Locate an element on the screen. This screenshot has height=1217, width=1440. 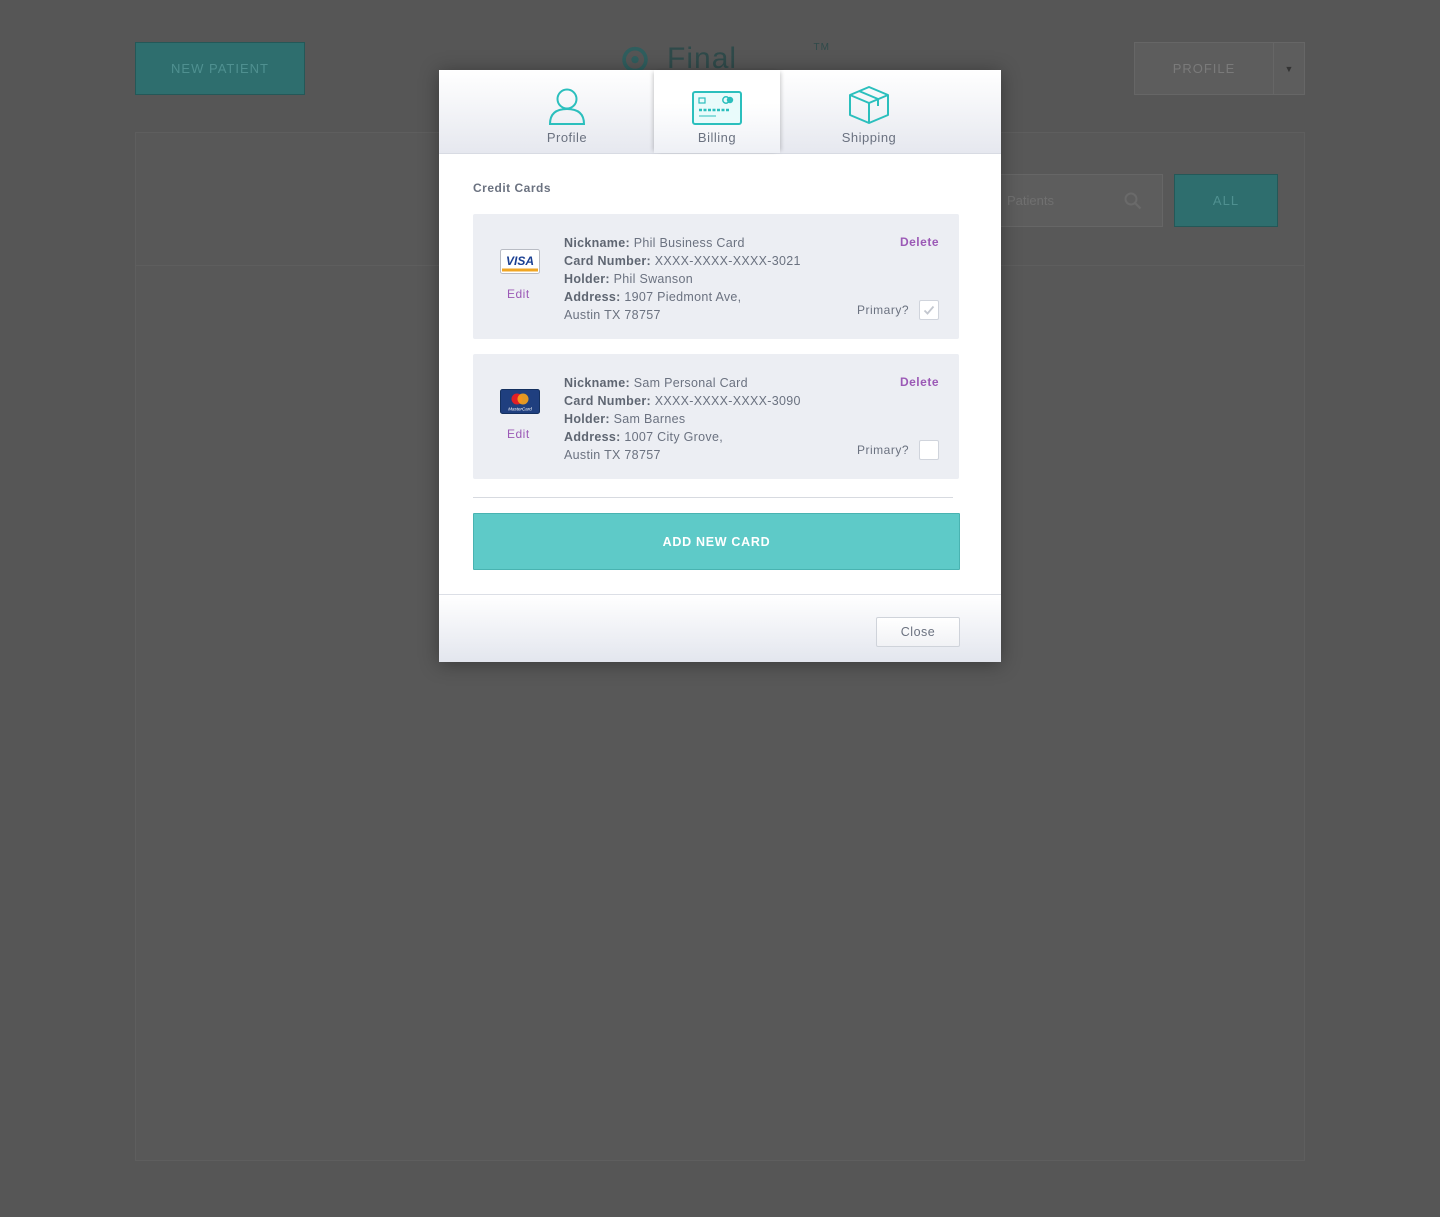
caret-down-icon: ▼ is located at coordinates (1289, 68).